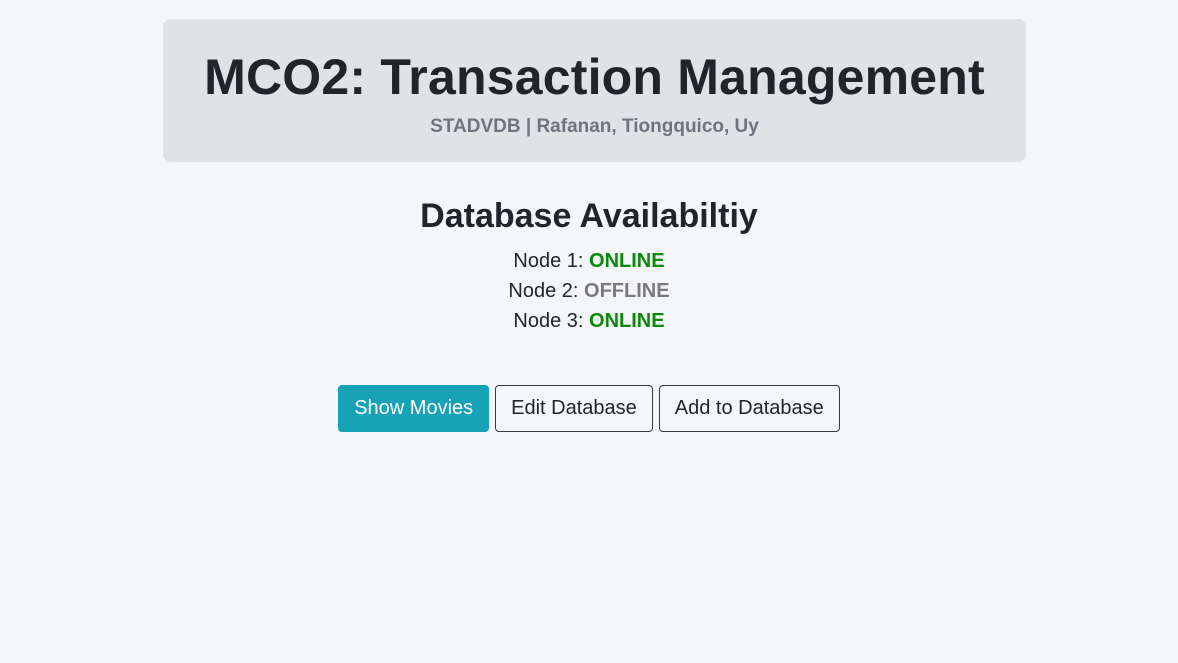 The height and width of the screenshot is (663, 1178). What do you see at coordinates (594, 126) in the screenshot?
I see `page-subtitle: STADVDB | Rafanan, Tiongquico, Uy` at bounding box center [594, 126].